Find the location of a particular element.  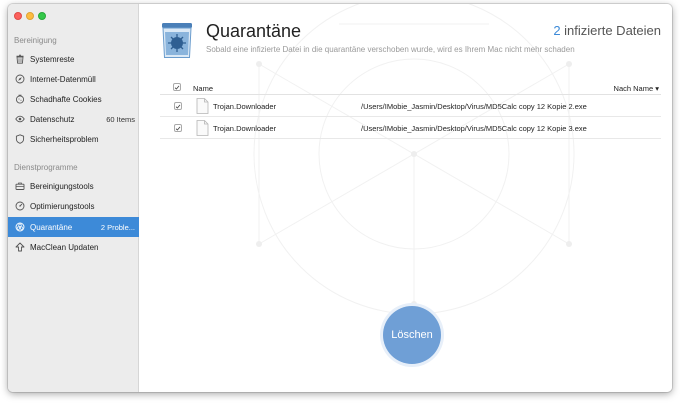

sidebar-item-systemreste: Systemreste is located at coordinates (73, 59).